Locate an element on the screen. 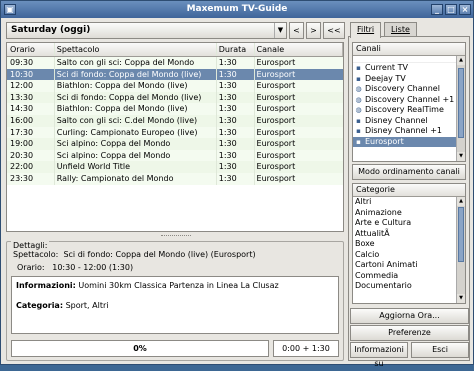  close-icon: × is located at coordinates (465, 9).